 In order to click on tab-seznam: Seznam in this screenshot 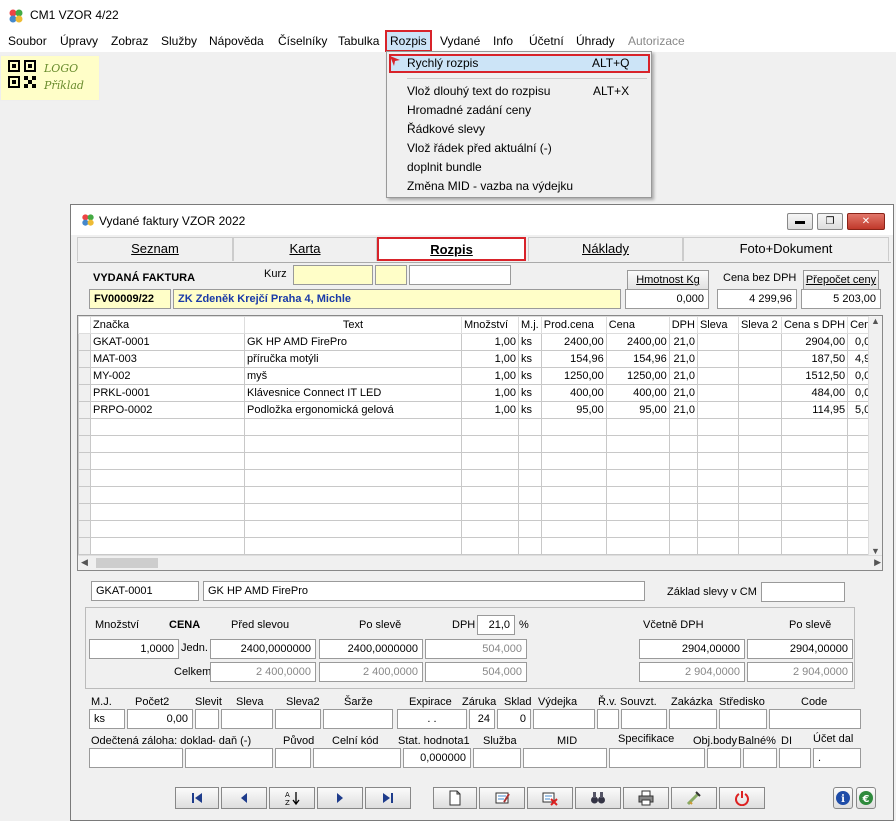, I will do `click(155, 249)`.